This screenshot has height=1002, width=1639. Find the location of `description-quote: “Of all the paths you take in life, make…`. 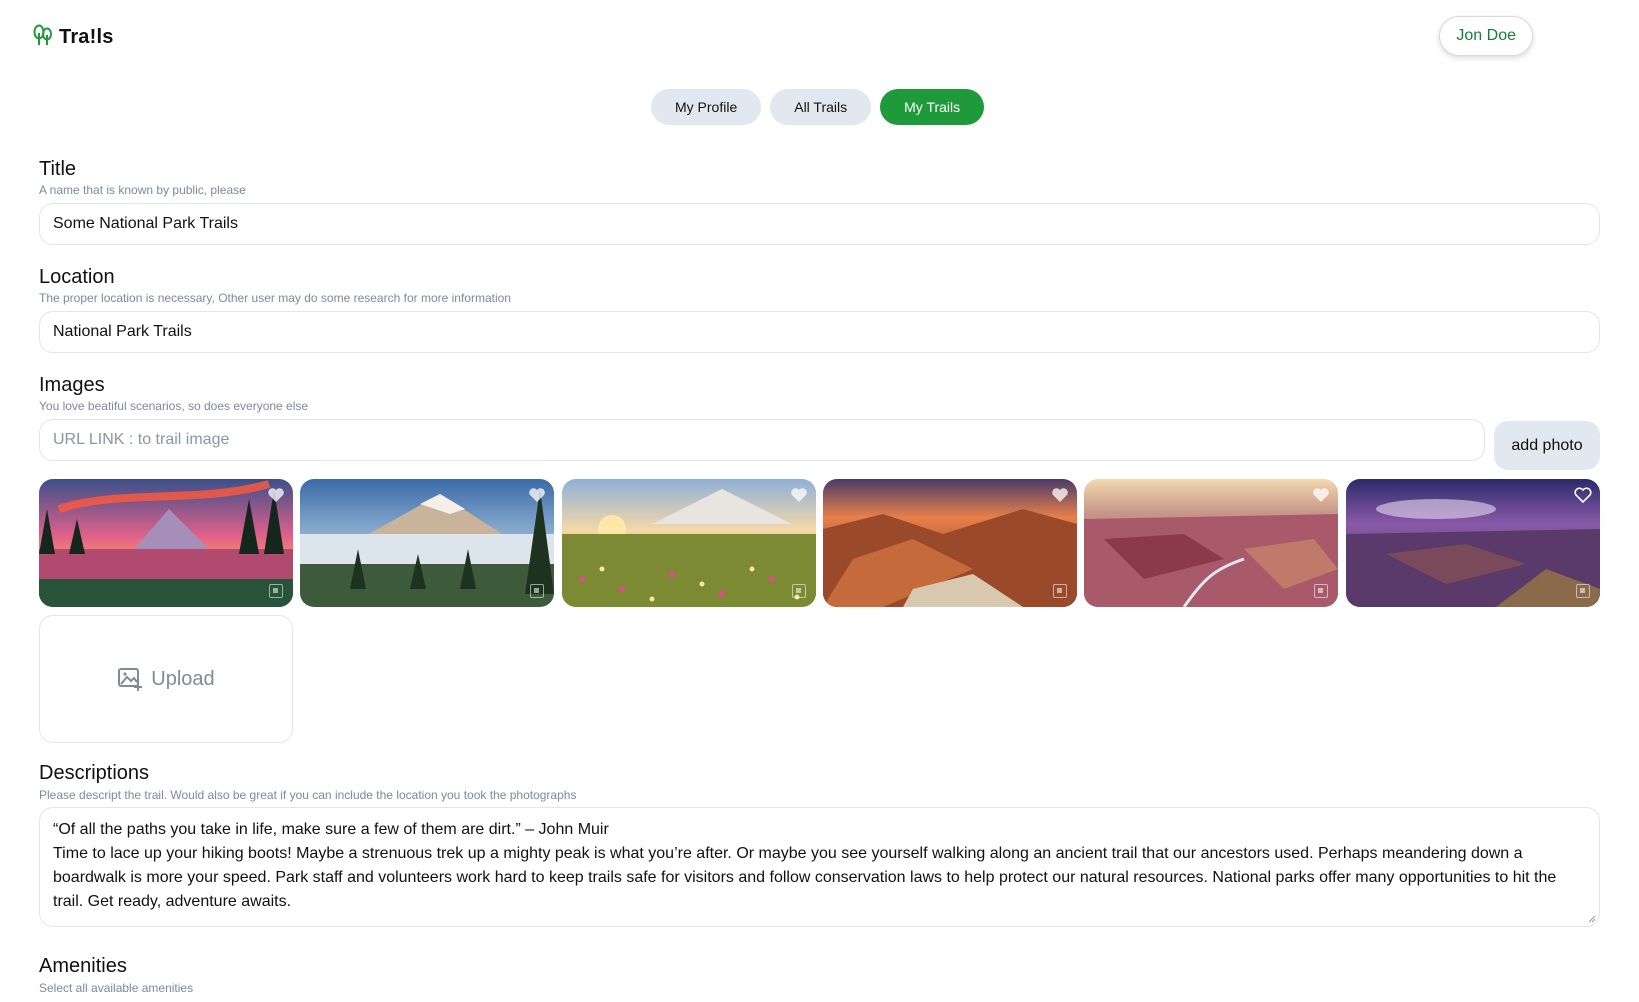

description-quote: “Of all the paths you take in life, make… is located at coordinates (331, 829).